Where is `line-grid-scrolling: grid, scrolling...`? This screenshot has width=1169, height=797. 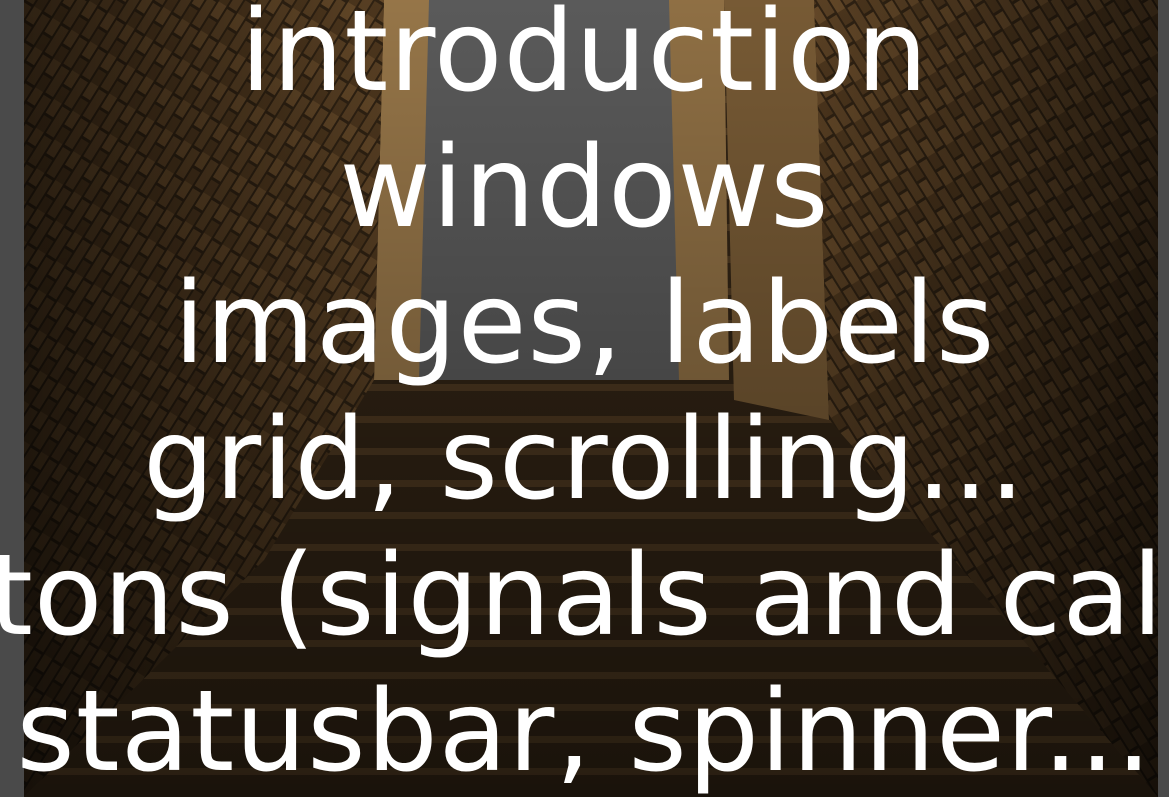
line-grid-scrolling: grid, scrolling... is located at coordinates (584, 460).